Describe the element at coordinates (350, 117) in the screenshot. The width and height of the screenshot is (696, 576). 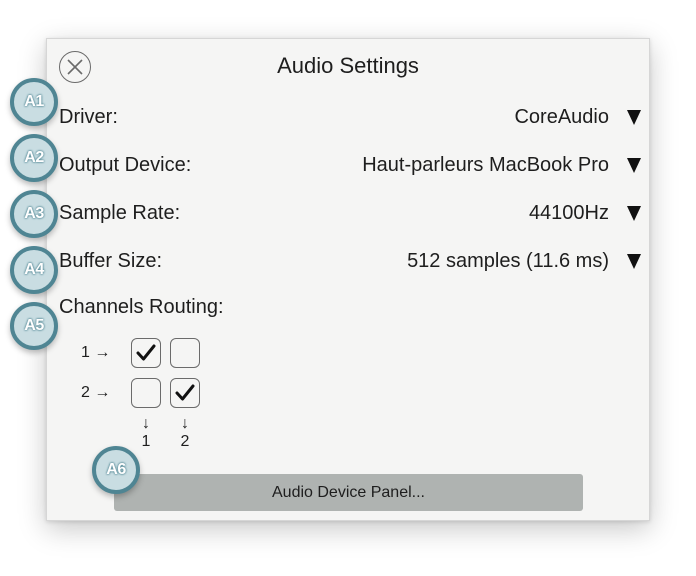
I see `driver-row: Driver: CoreAudio` at that location.